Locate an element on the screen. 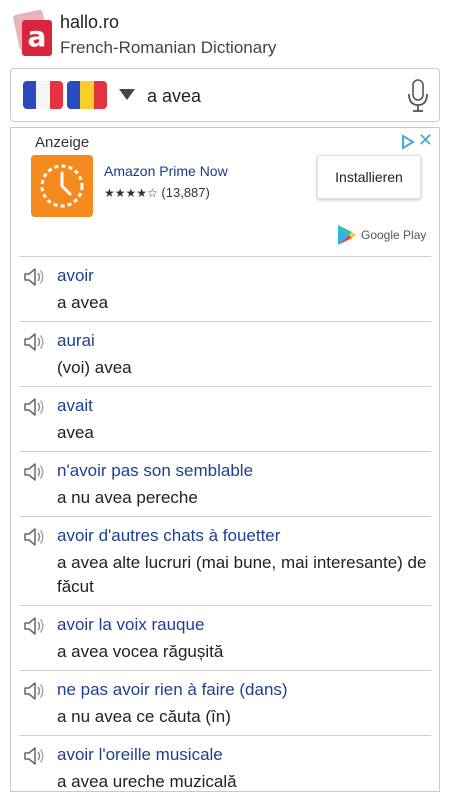 The height and width of the screenshot is (800, 450). romanian-translation: a avea vocea răgușită is located at coordinates (140, 651).